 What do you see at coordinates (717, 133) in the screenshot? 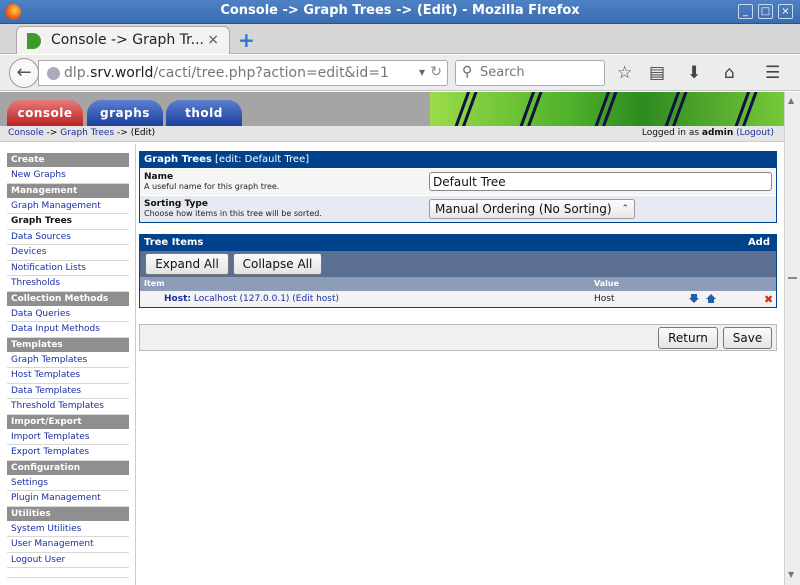
I see `login-user: admin` at bounding box center [717, 133].